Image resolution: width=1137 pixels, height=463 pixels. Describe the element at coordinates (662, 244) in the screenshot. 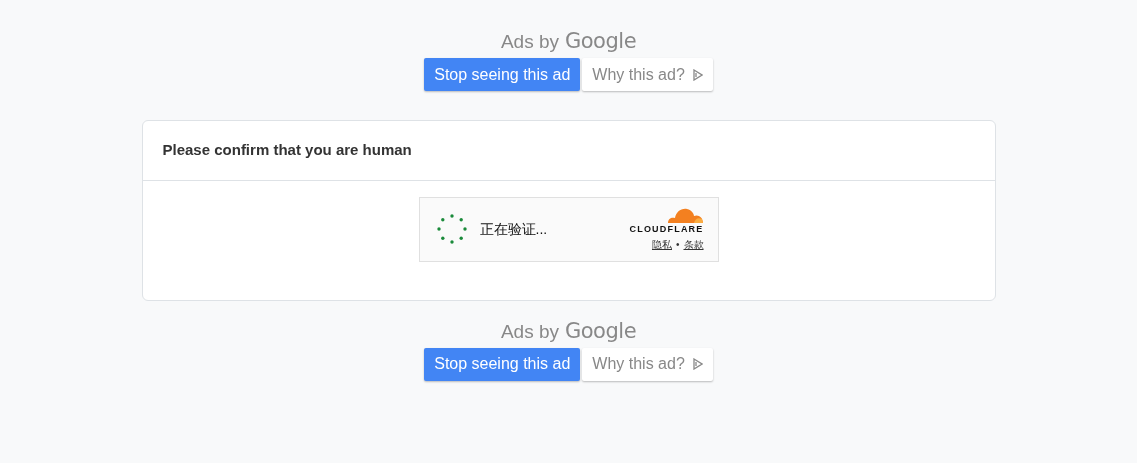

I see `privacy-link: 隐私` at that location.